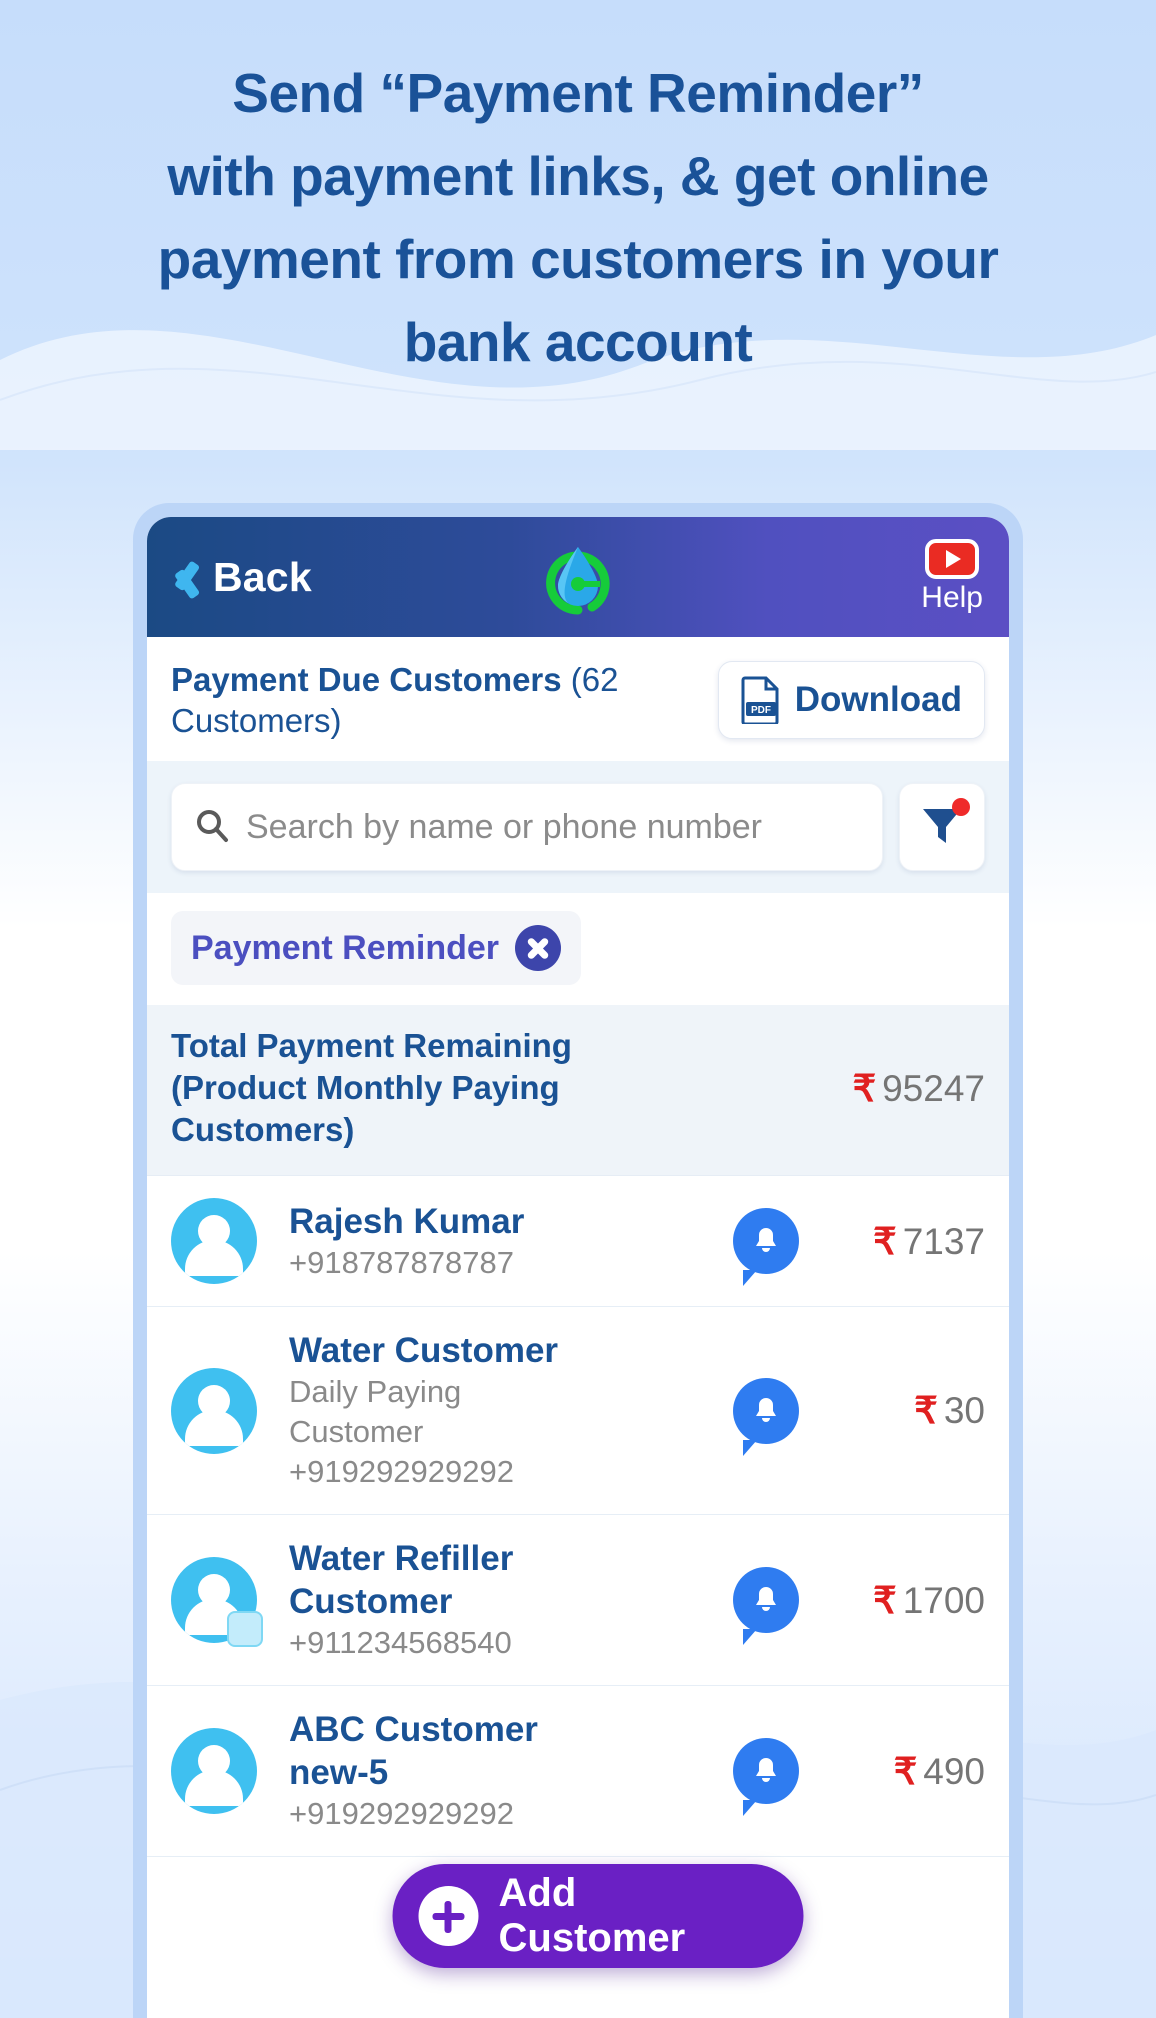 This screenshot has height=2018, width=1156. I want to click on filter-badge-dot, so click(961, 807).